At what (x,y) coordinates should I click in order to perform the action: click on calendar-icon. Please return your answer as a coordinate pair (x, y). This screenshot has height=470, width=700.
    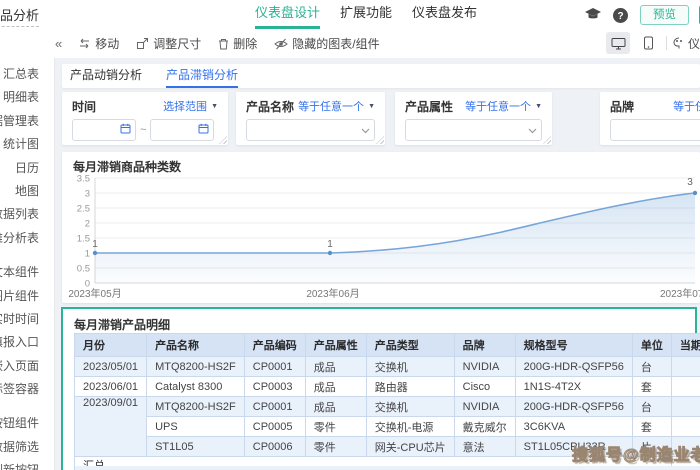
    Looking at the image, I should click on (203, 130).